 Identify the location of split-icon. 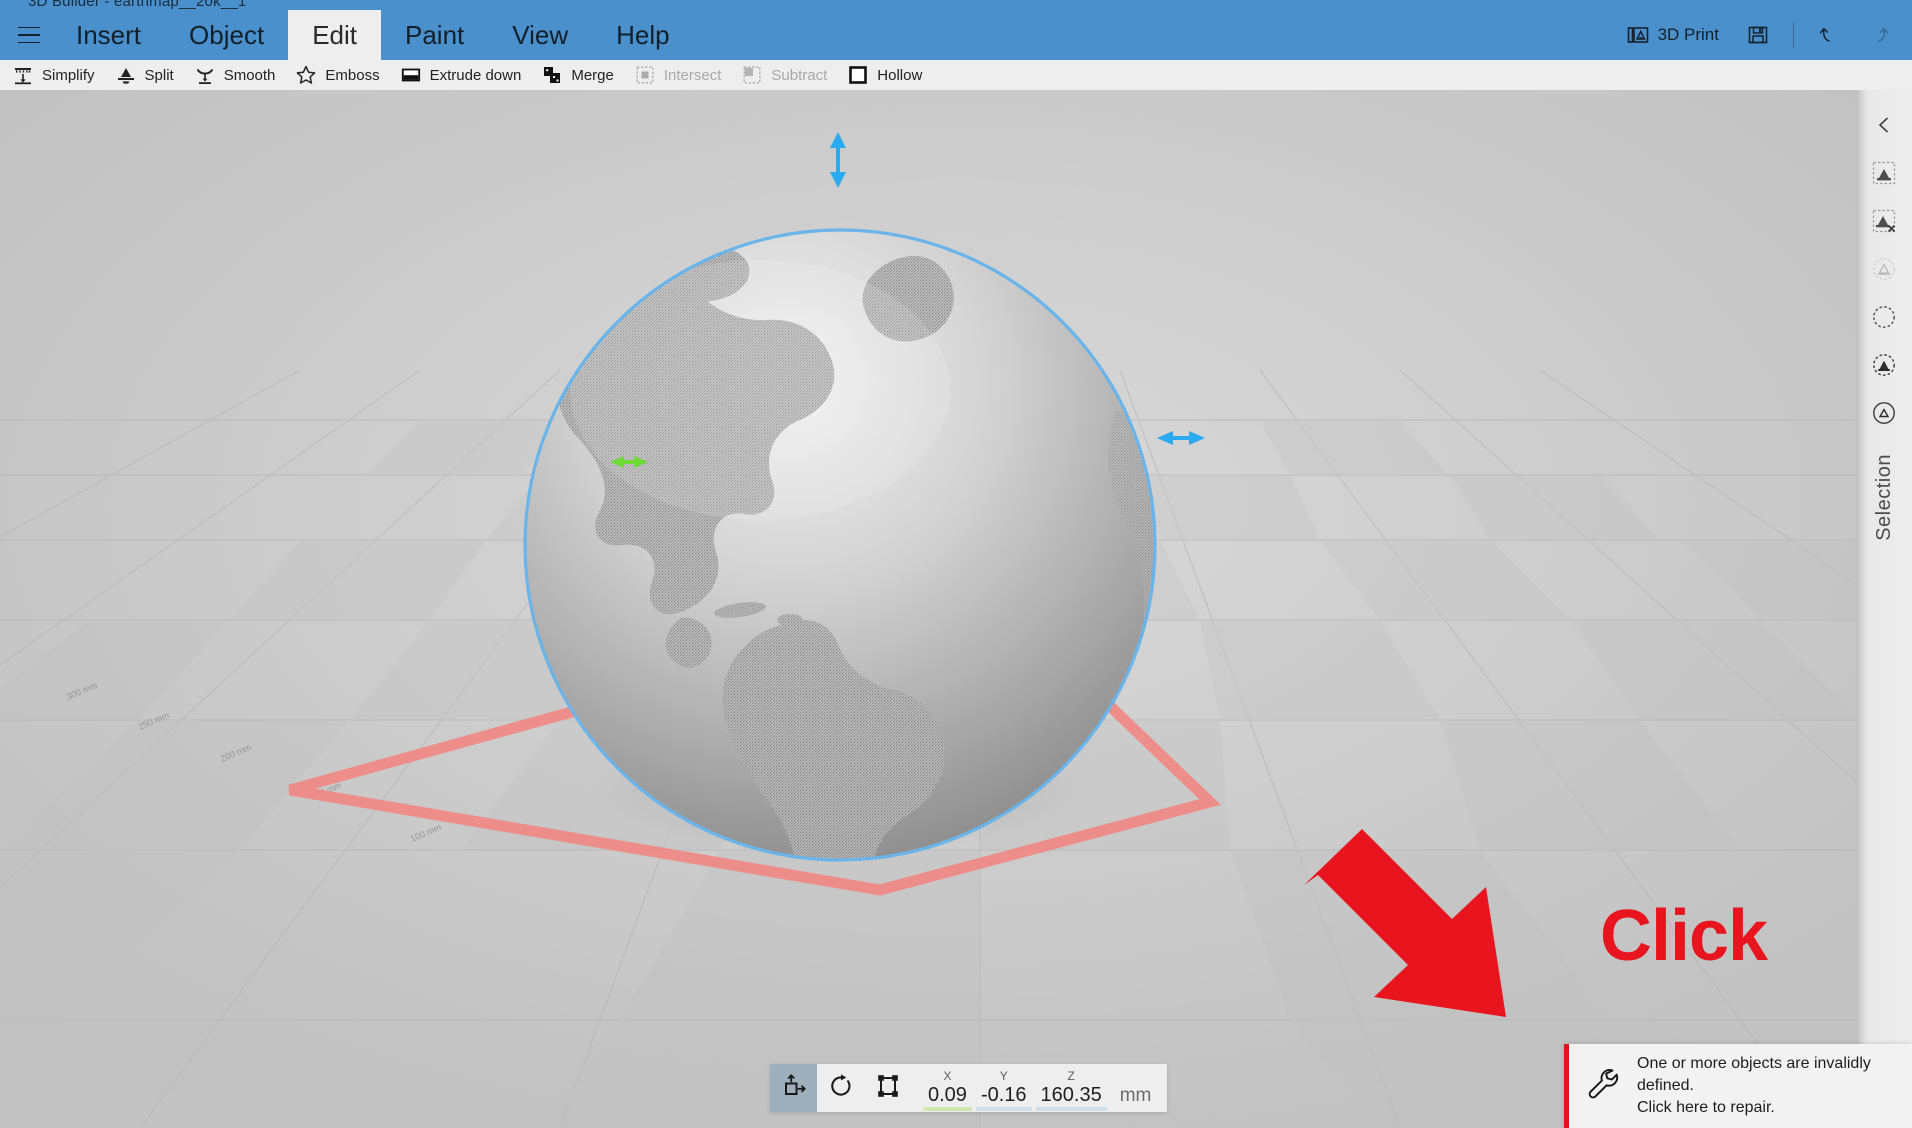
(126, 75).